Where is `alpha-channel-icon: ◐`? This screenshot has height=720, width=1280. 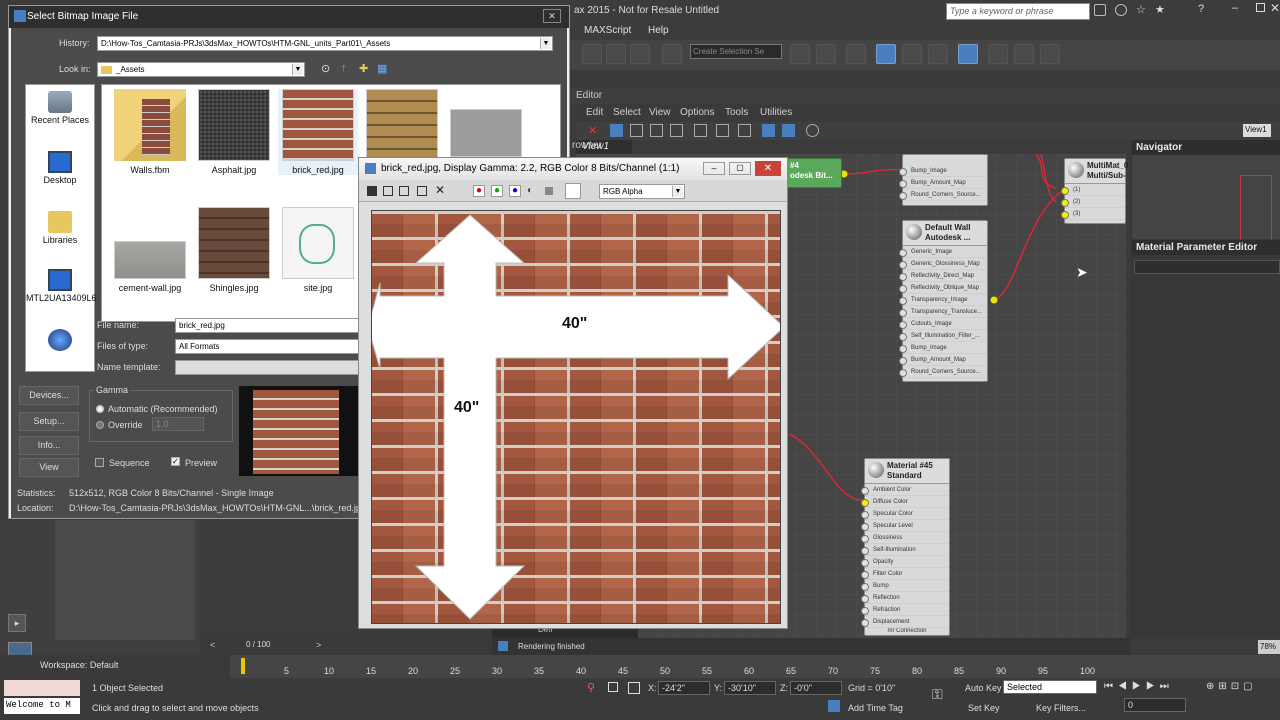 alpha-channel-icon: ◐ is located at coordinates (532, 191).